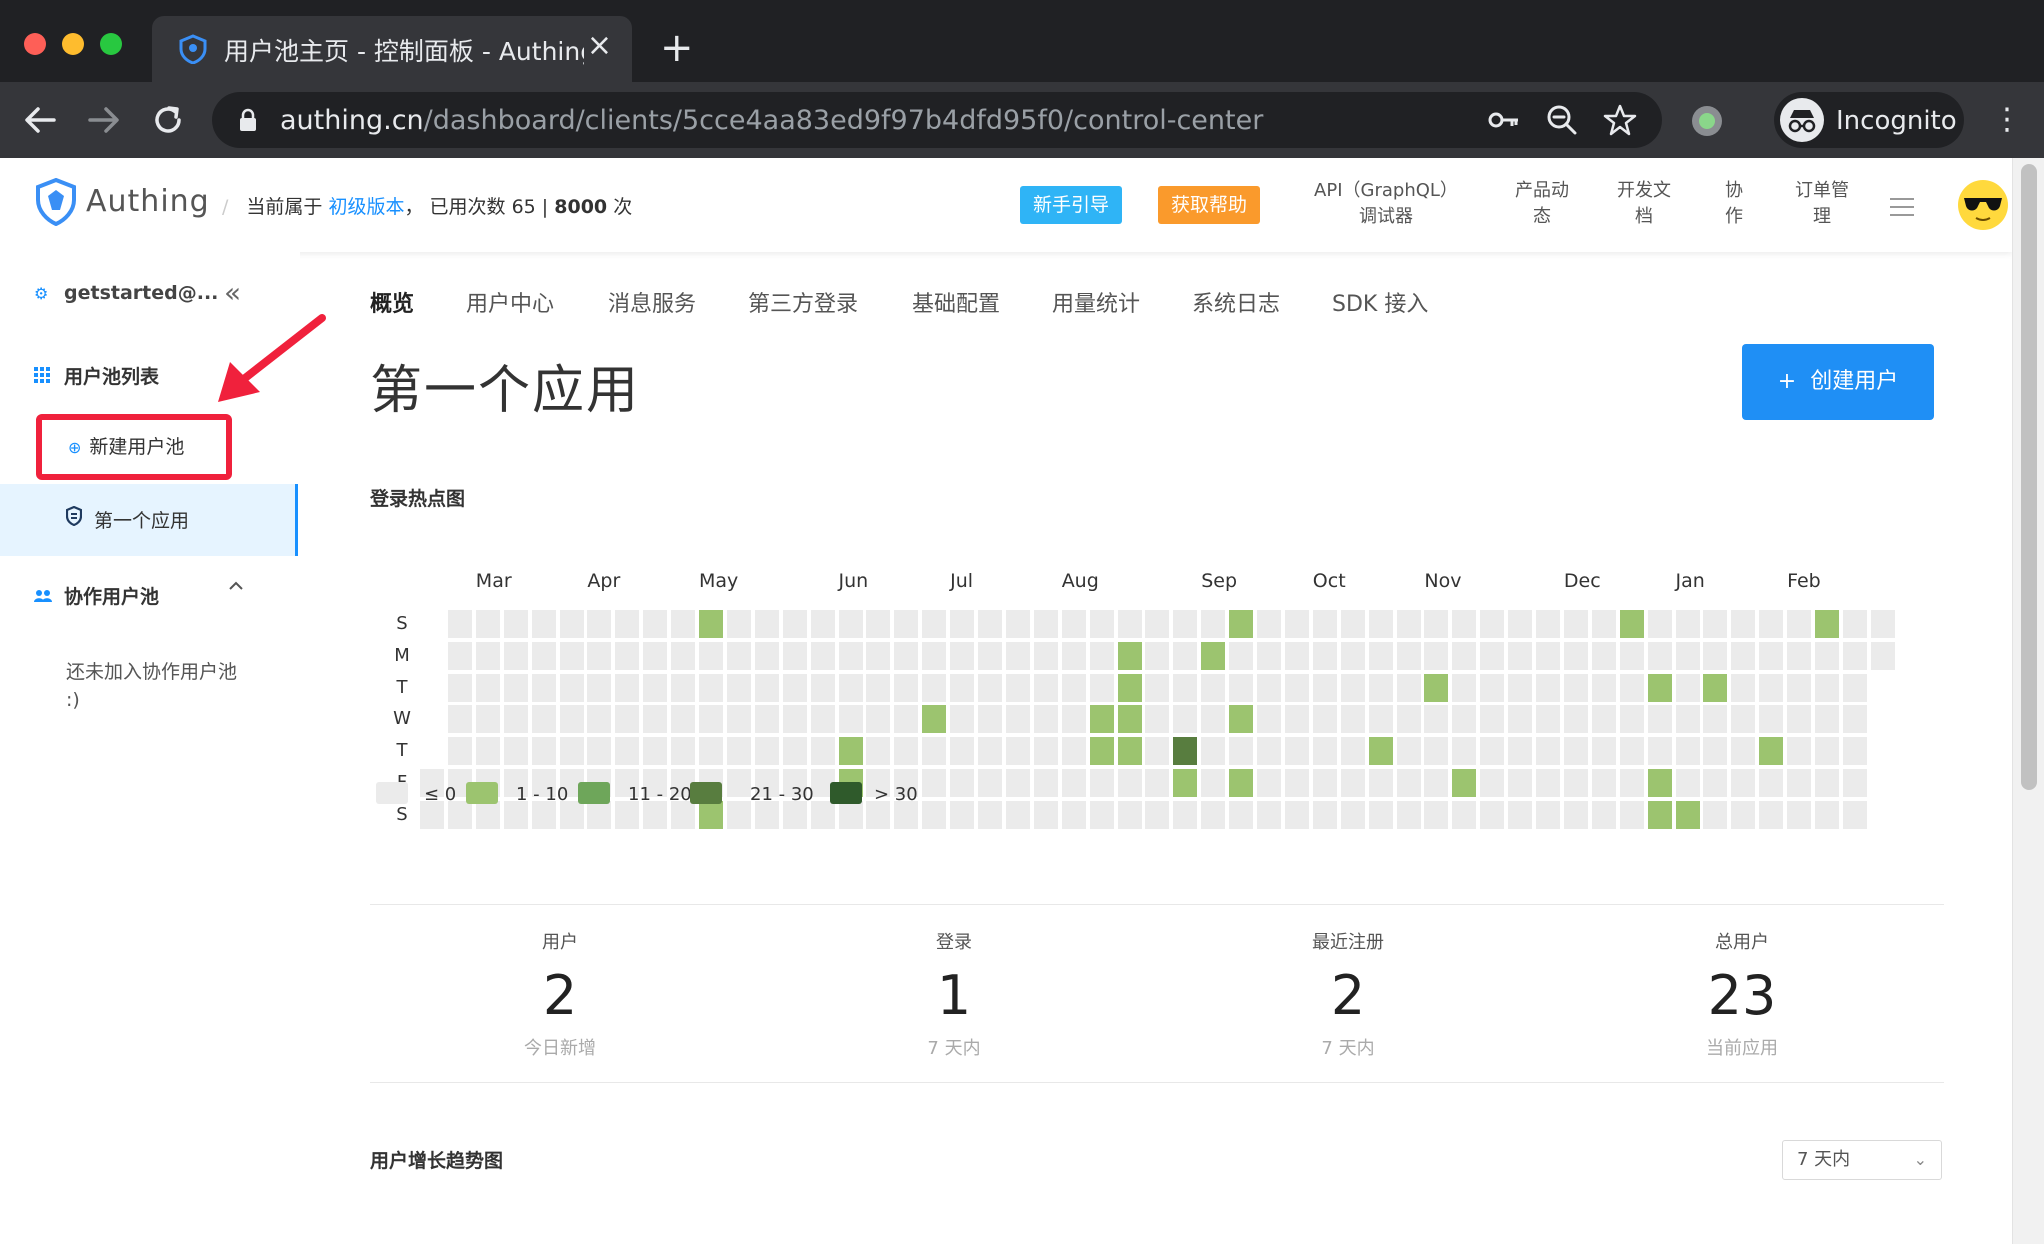 The width and height of the screenshot is (2044, 1244). What do you see at coordinates (956, 302) in the screenshot?
I see `tab-basic-config: 基础配置` at bounding box center [956, 302].